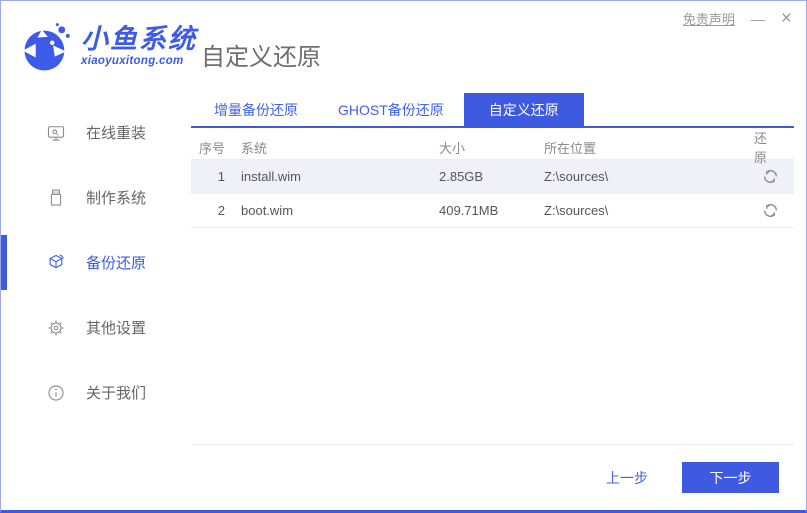  Describe the element at coordinates (461, 176) in the screenshot. I see `cell-size: 2.85GB` at that location.